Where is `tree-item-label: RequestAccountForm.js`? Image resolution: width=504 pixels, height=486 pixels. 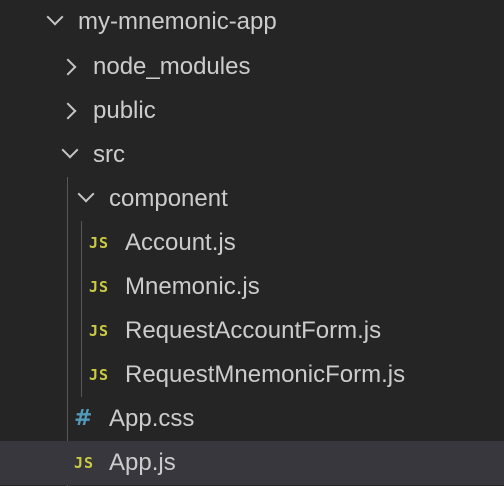
tree-item-label: RequestAccountForm.js is located at coordinates (253, 330).